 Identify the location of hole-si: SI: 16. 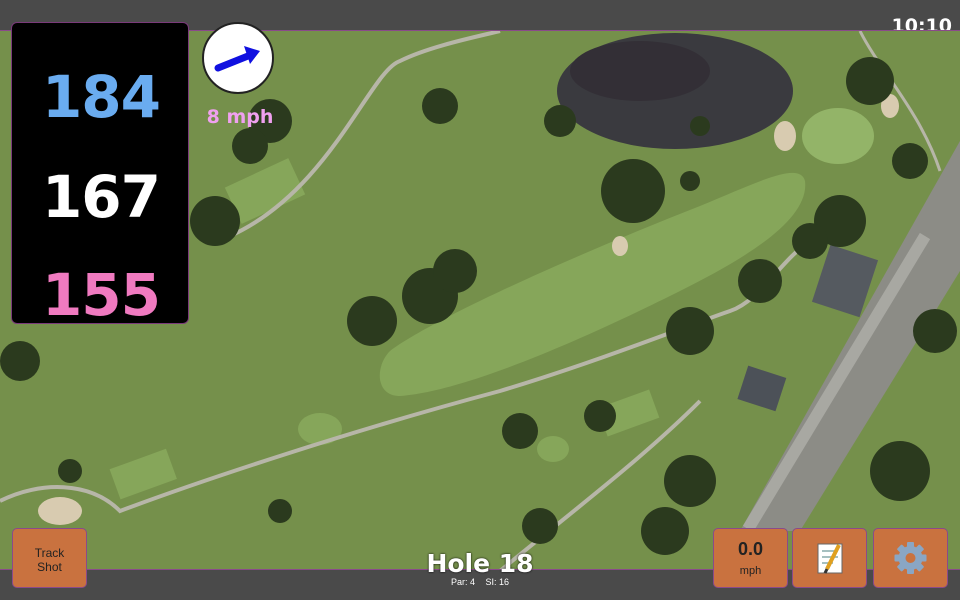
(497, 582).